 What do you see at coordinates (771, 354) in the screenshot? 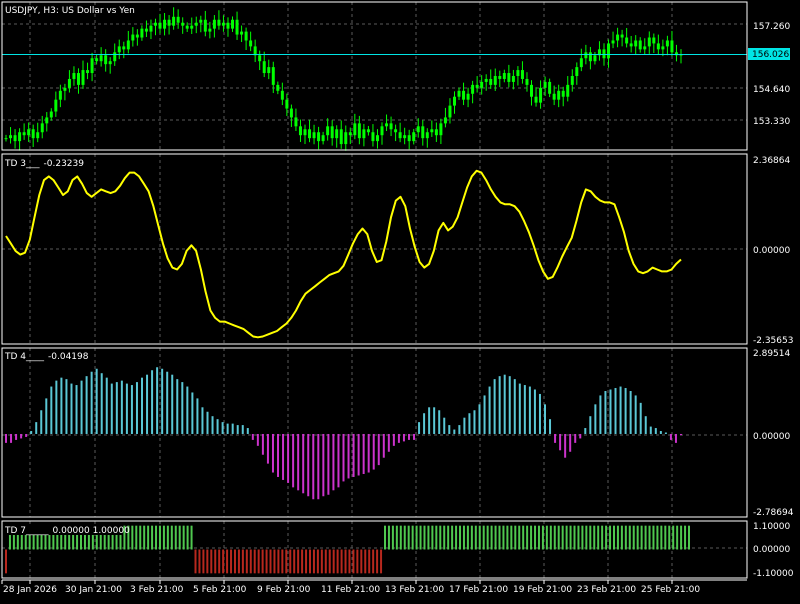
I see `td4-axis-top: 2.89514` at bounding box center [771, 354].